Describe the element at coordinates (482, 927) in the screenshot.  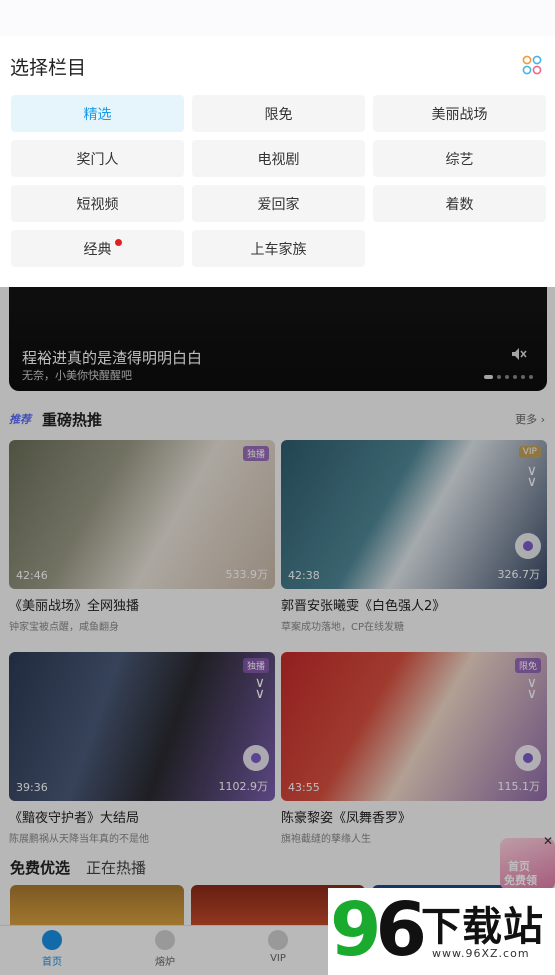
I see `watermark-logo-text: 下载站` at that location.